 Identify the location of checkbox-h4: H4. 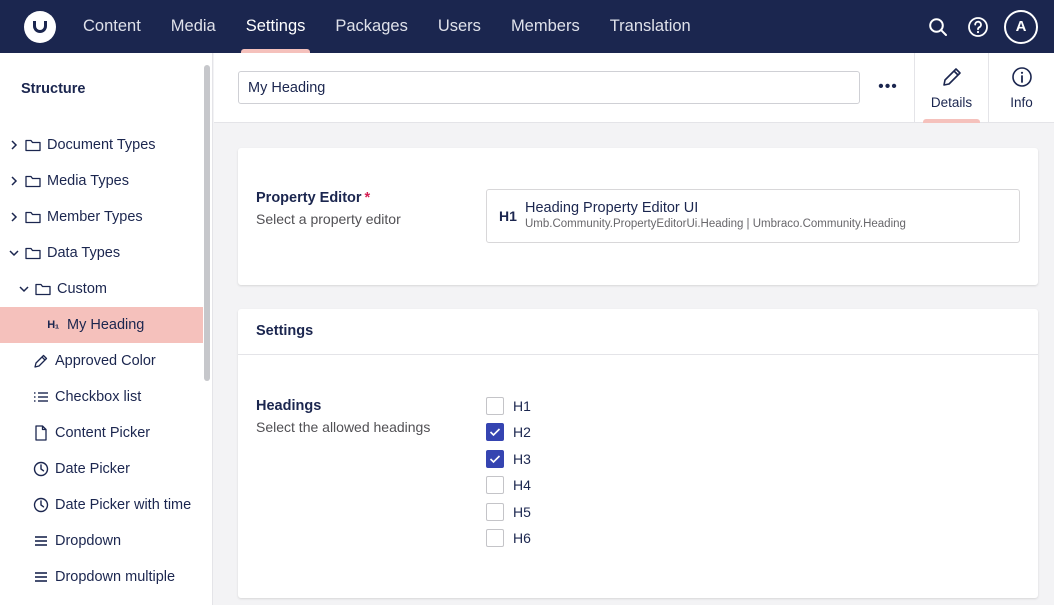
(508, 485).